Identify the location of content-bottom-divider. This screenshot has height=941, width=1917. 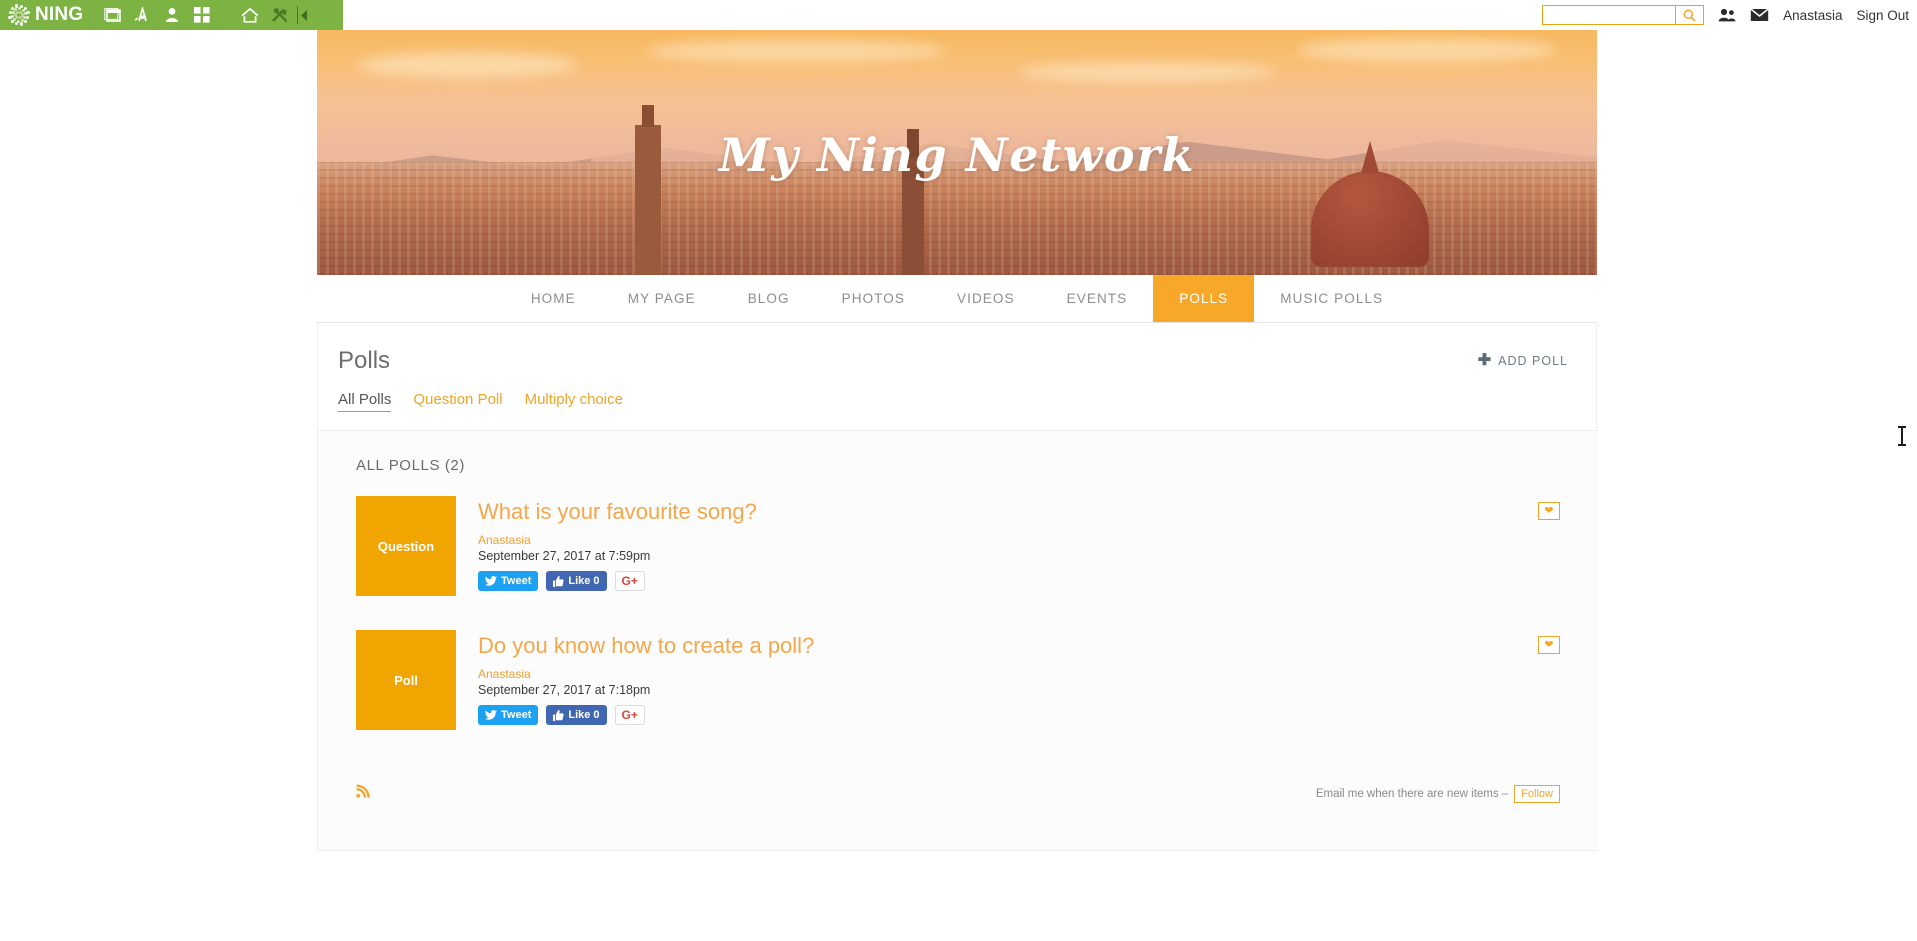
(958, 850).